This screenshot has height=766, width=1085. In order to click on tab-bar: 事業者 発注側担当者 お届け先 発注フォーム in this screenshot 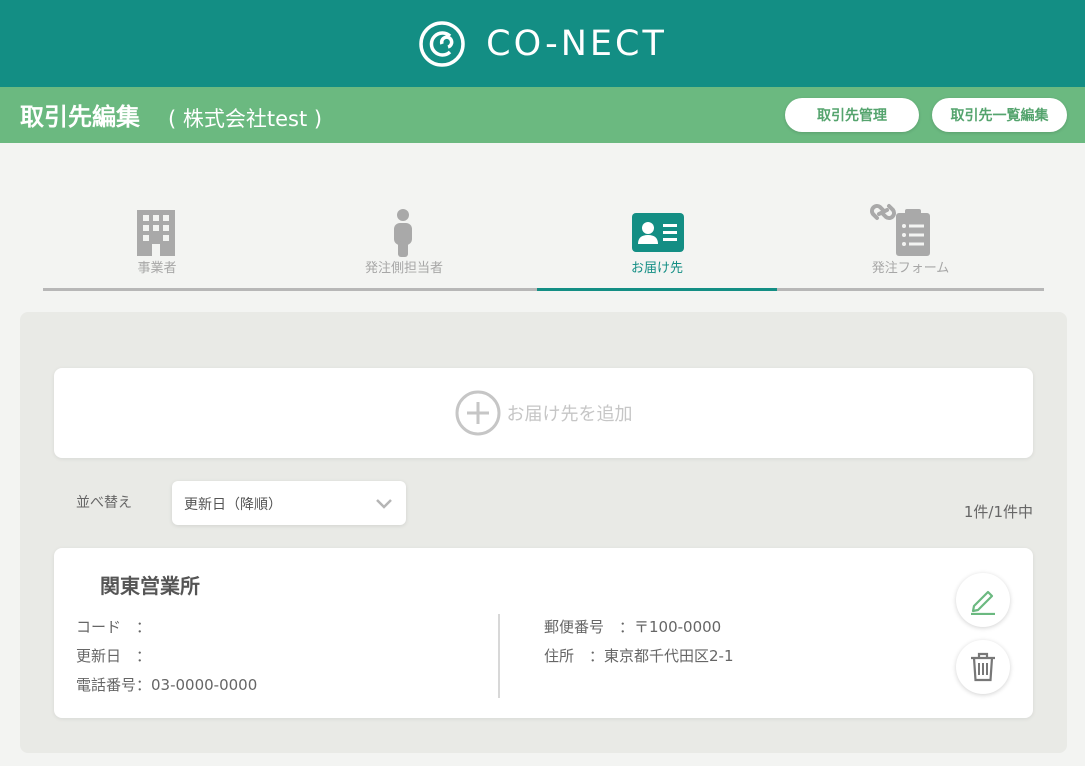, I will do `click(543, 245)`.